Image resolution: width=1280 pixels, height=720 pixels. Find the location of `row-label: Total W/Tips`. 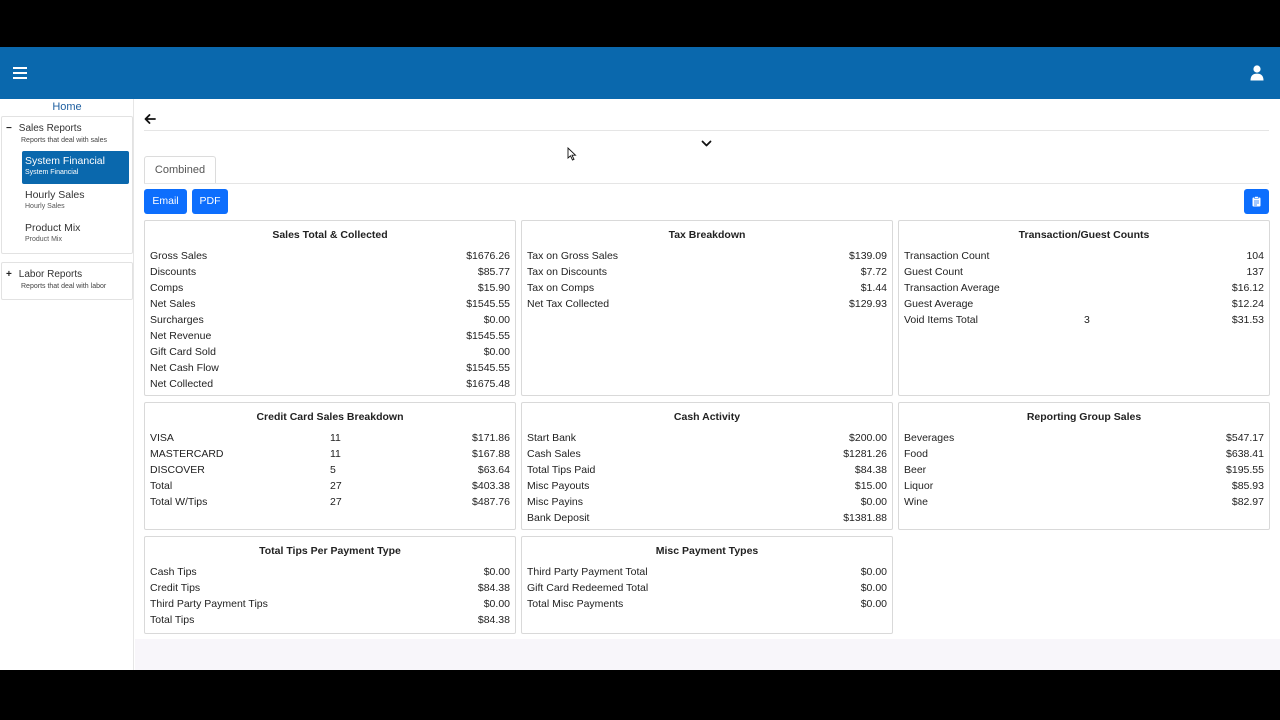

row-label: Total W/Tips is located at coordinates (179, 502).